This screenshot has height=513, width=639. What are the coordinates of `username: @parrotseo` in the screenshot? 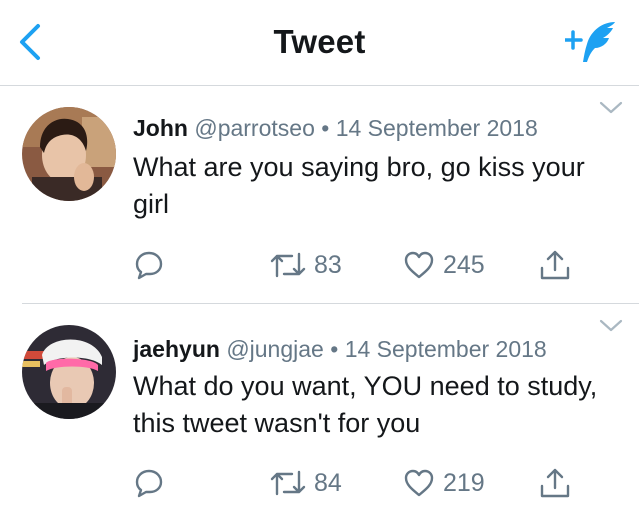 It's located at (254, 128).